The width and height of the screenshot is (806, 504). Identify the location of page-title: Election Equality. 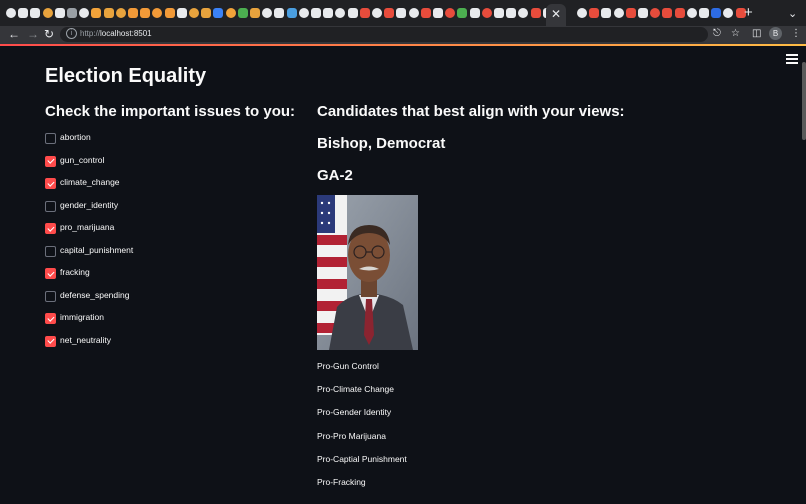
(126, 76).